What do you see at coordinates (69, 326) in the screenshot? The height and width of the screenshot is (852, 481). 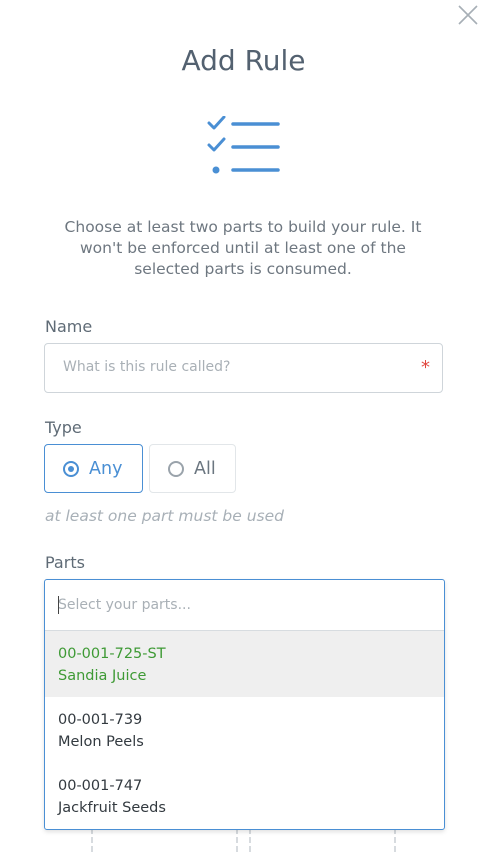 I see `name-label: Name` at bounding box center [69, 326].